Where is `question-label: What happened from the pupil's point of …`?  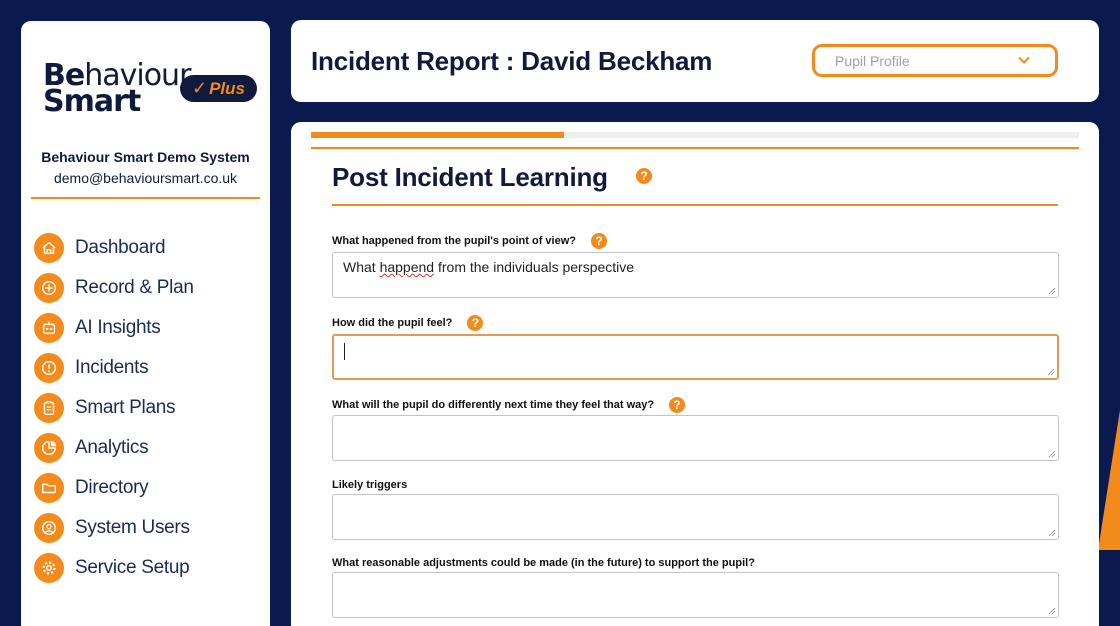
question-label: What happened from the pupil's point of … is located at coordinates (469, 241).